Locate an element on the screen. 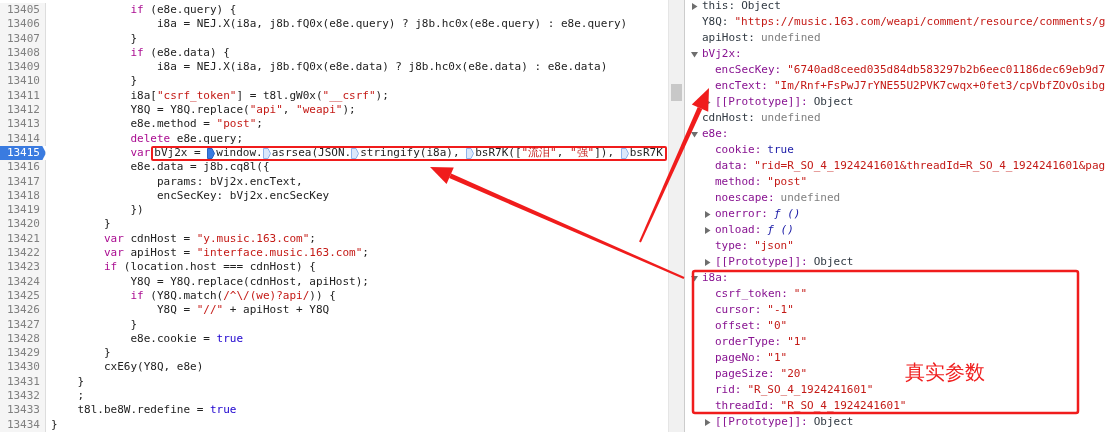  scrollbar is located at coordinates (676, 216).